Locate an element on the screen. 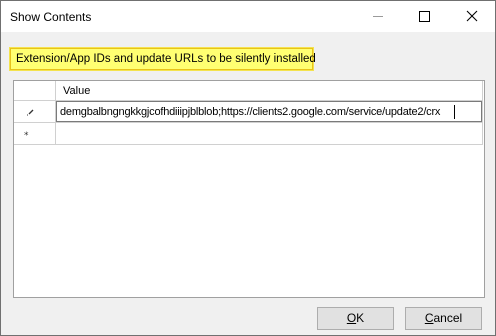 This screenshot has height=336, width=496. new-row-icon: * is located at coordinates (26, 136).